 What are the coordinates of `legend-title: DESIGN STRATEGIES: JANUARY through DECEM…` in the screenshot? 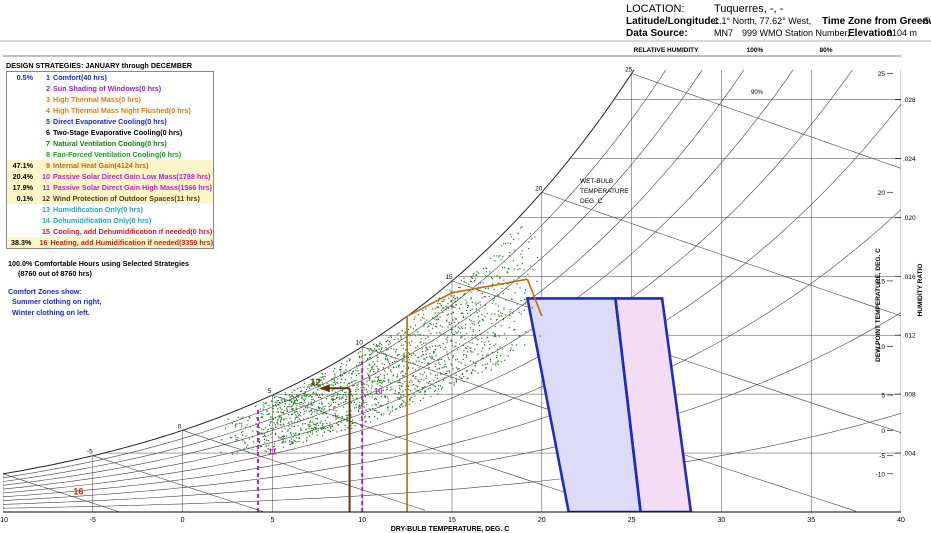 It's located at (99, 65).